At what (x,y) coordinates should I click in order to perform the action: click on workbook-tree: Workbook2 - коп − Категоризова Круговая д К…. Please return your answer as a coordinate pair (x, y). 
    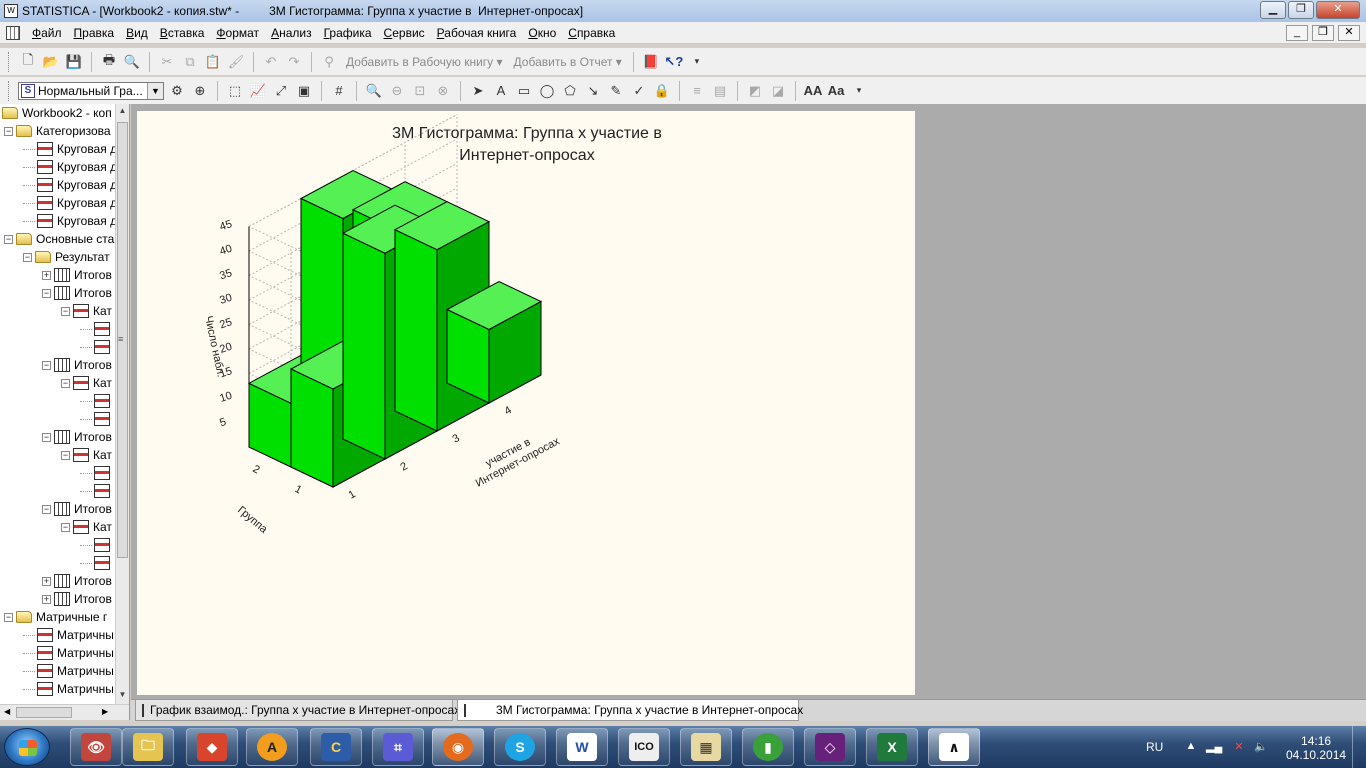
    Looking at the image, I should click on (65, 412).